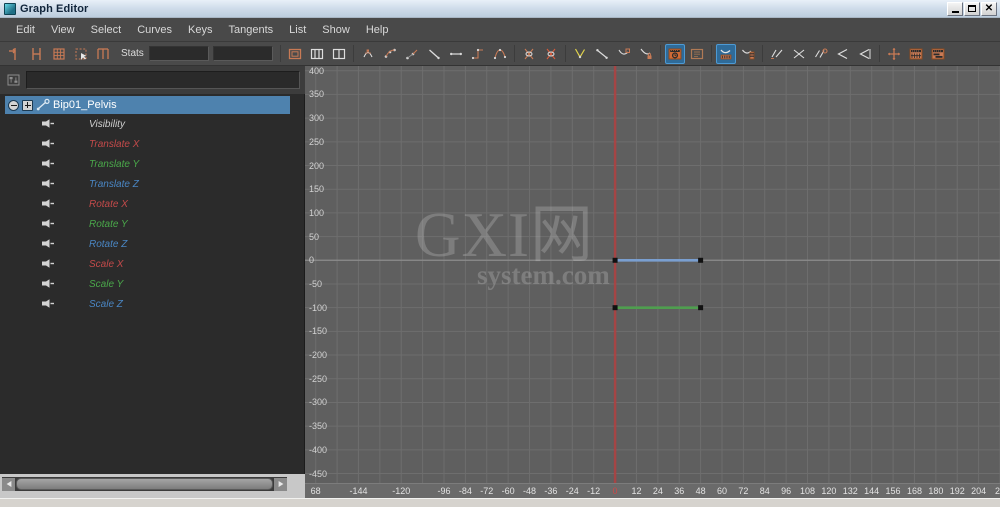 The height and width of the screenshot is (507, 1000). What do you see at coordinates (390, 54) in the screenshot?
I see `spline-tangents-button` at bounding box center [390, 54].